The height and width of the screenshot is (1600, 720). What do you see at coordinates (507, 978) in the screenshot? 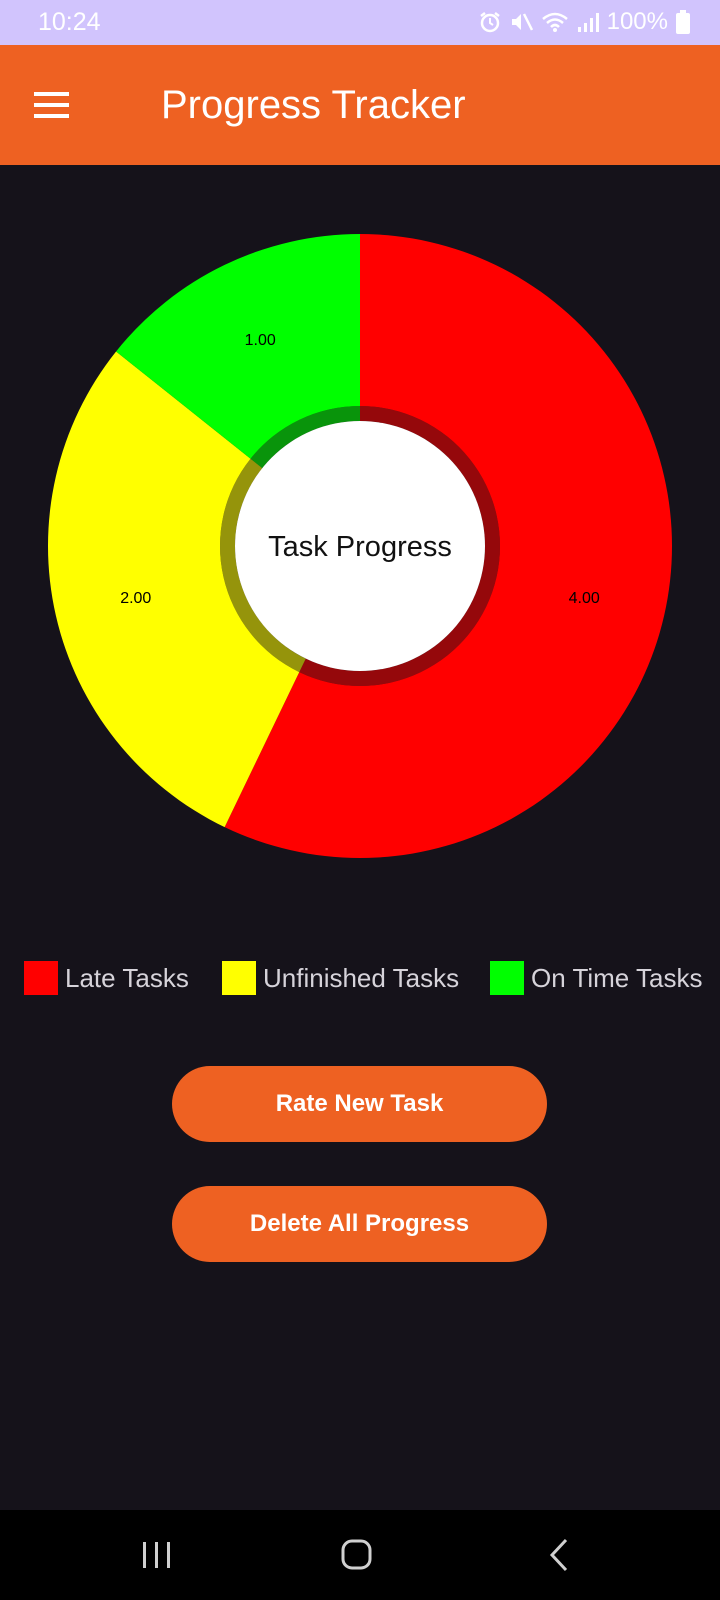
I see `legend-swatch-on-time` at bounding box center [507, 978].